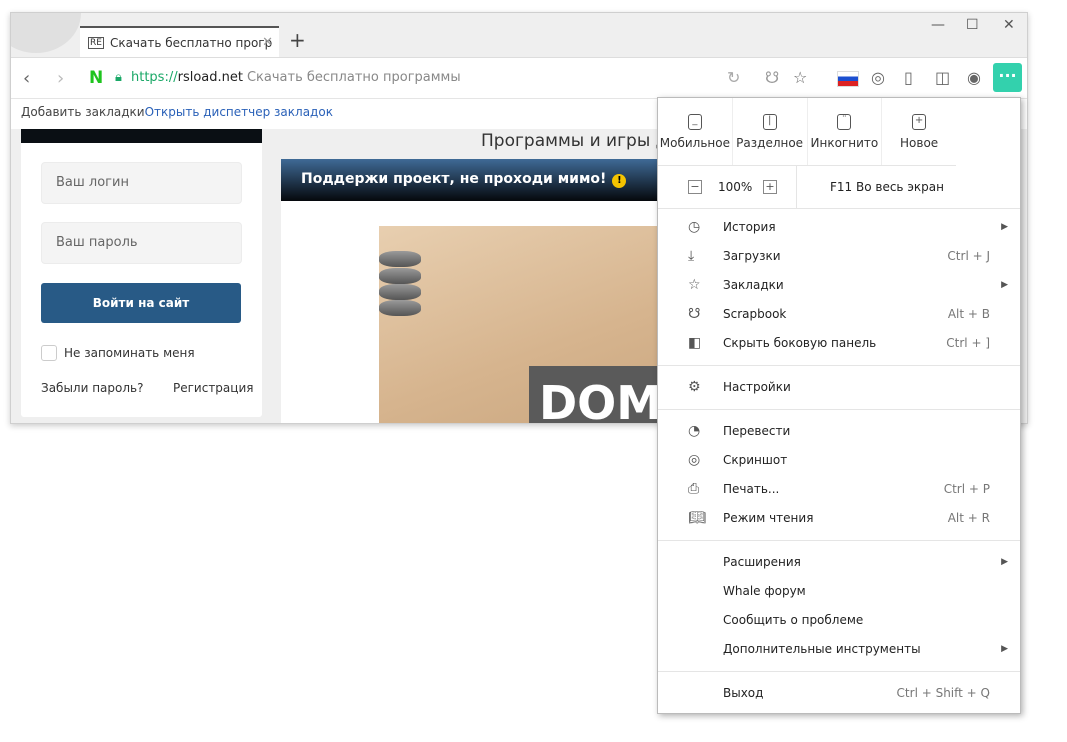 This screenshot has height=742, width=1067. What do you see at coordinates (908, 77) in the screenshot?
I see `split-view-icon: ▯` at bounding box center [908, 77].